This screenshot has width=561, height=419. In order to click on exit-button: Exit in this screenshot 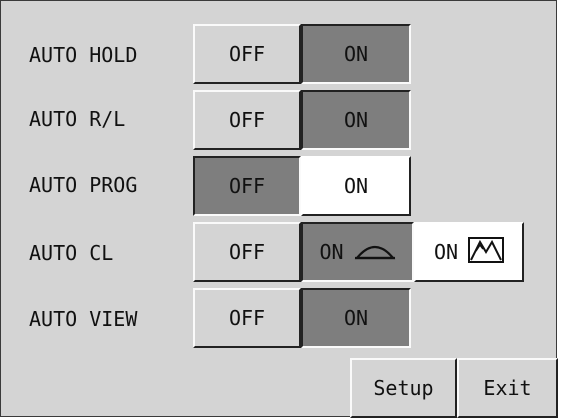, I will do `click(507, 388)`.